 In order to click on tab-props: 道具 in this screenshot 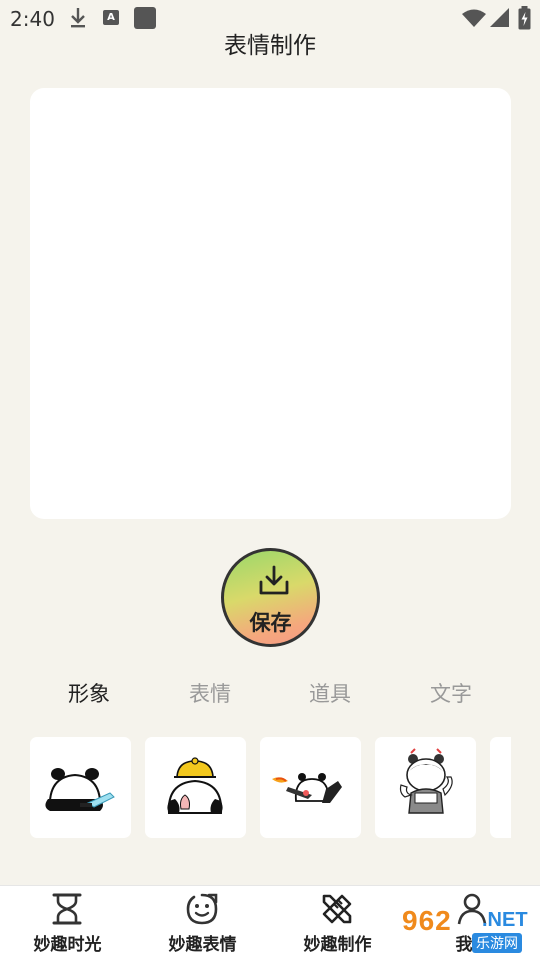, I will do `click(330, 693)`.